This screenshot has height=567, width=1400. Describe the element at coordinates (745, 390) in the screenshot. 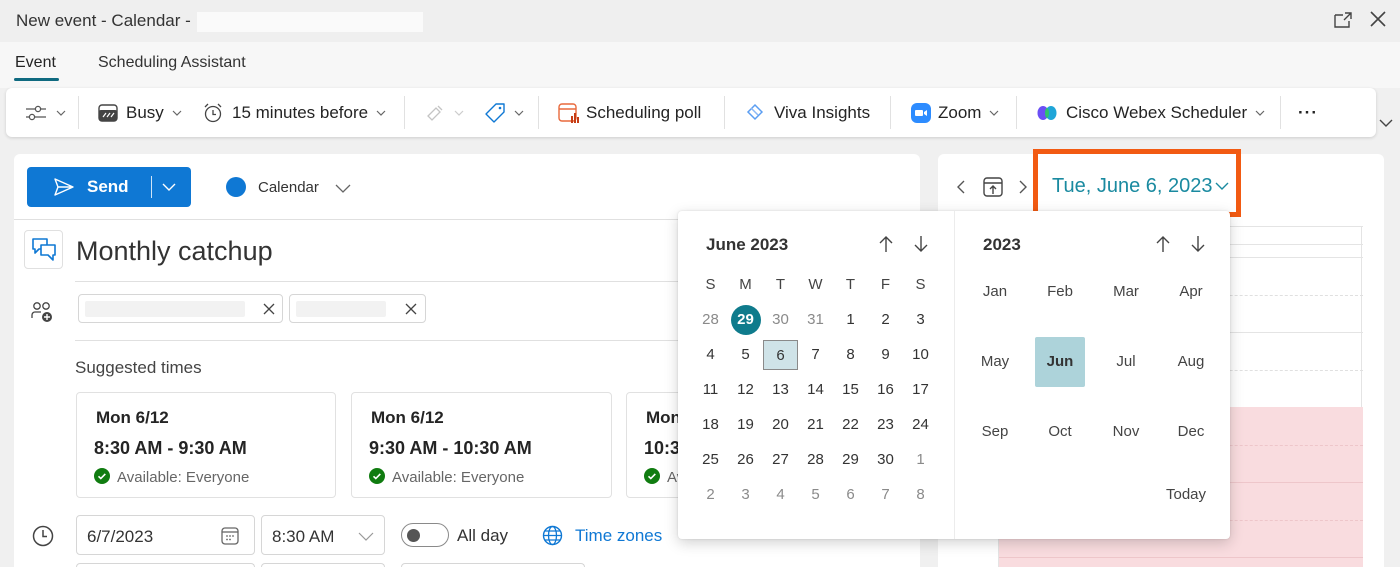

I see `day-cell: 12` at that location.